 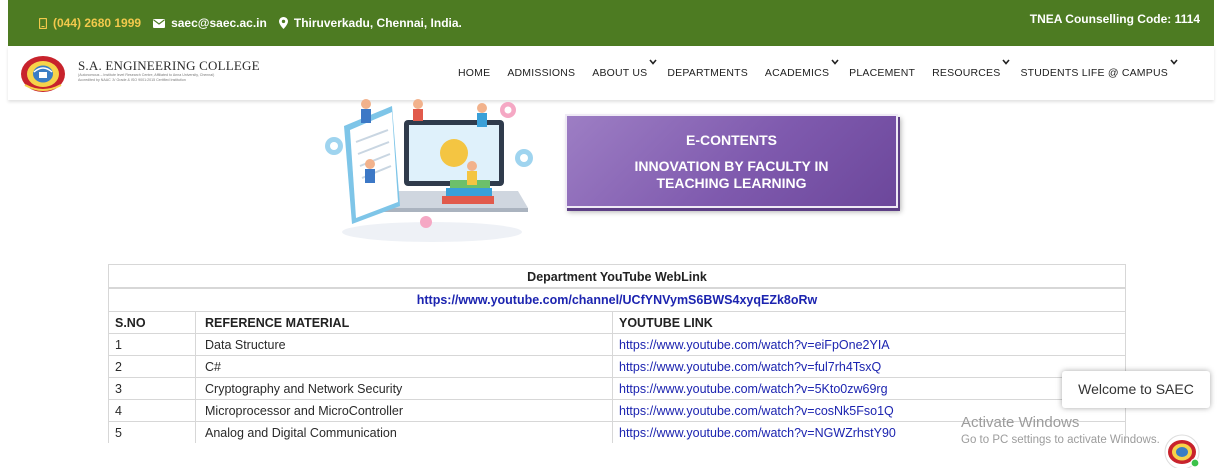 I want to click on tnea-code: TNEA Counselling Code: 1114, so click(x=1114, y=19).